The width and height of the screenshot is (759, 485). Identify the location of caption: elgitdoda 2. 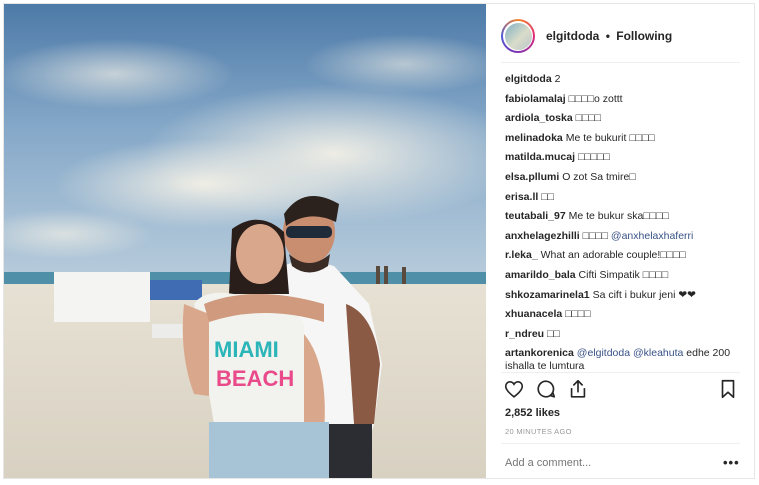
(625, 80).